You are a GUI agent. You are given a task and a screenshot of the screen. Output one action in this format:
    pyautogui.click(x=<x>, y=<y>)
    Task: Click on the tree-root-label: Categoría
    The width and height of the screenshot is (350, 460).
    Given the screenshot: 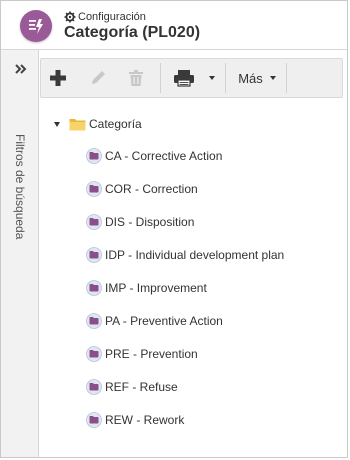 What is the action you would take?
    pyautogui.click(x=115, y=124)
    